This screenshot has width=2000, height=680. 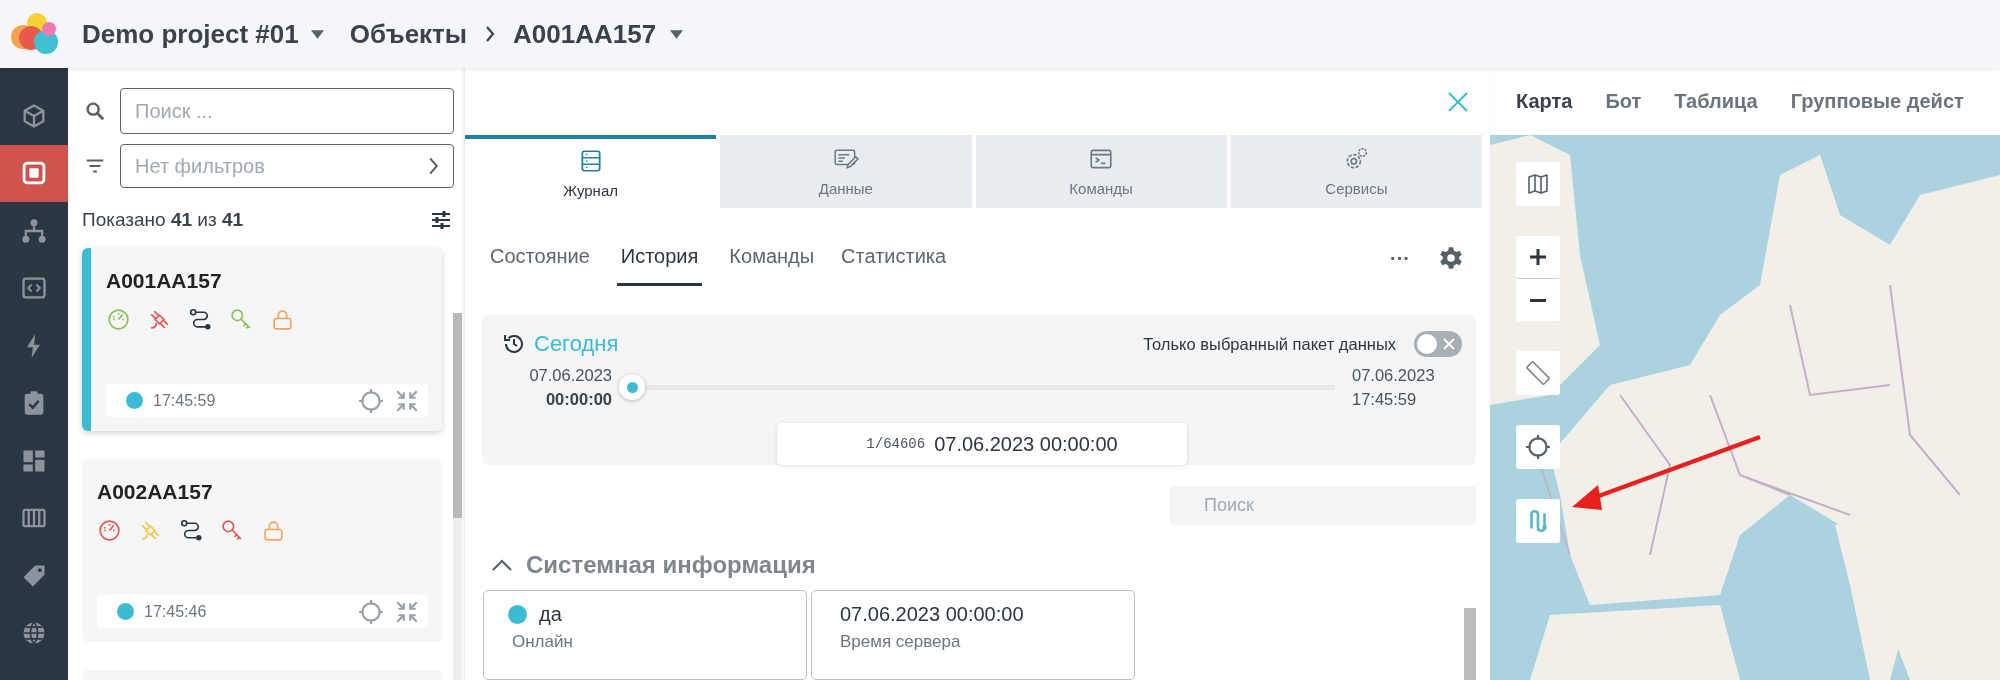 I want to click on logo-icon, so click(x=34, y=34).